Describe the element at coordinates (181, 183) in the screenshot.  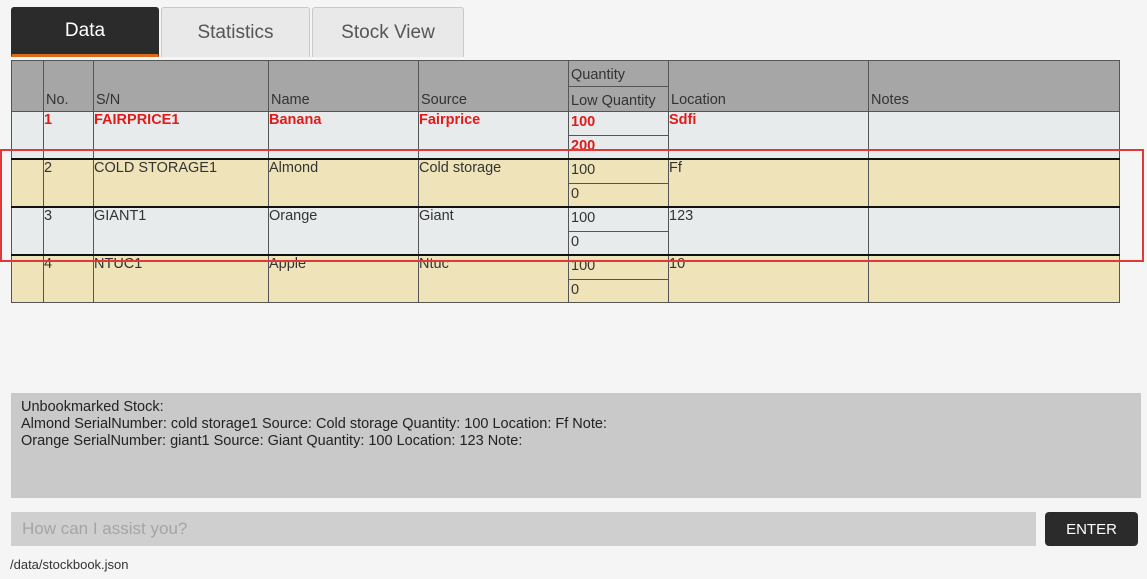
I see `cell-sn: COLD STORAGE1` at that location.